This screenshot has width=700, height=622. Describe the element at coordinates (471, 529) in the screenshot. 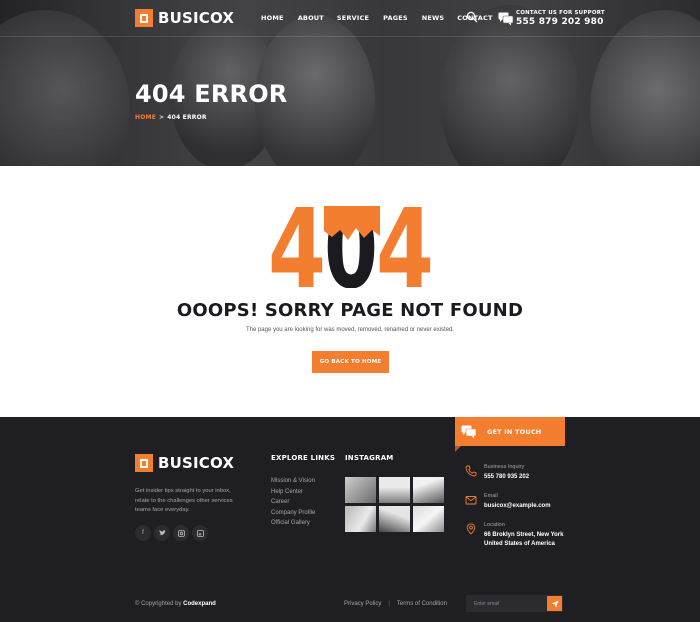

I see `location-icon` at that location.